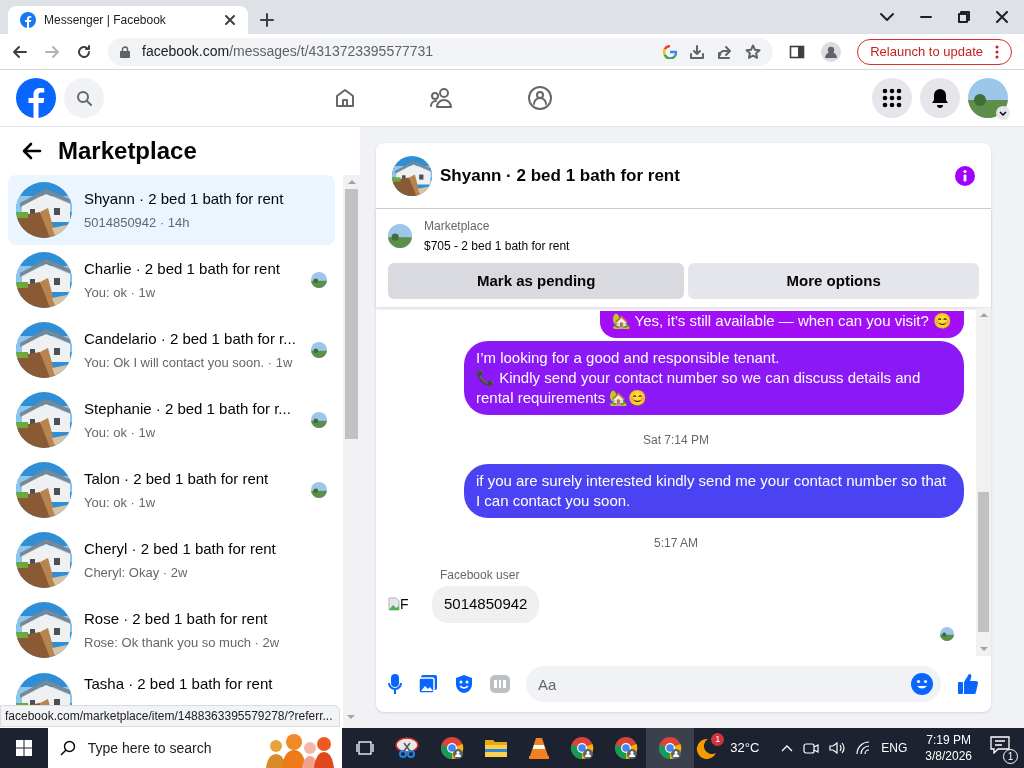 The image size is (1024, 768). I want to click on conversation-item: Candelario · 2 bed 1 bath for r... You: Ok I will contact you soon. · 1w, so click(171, 350).